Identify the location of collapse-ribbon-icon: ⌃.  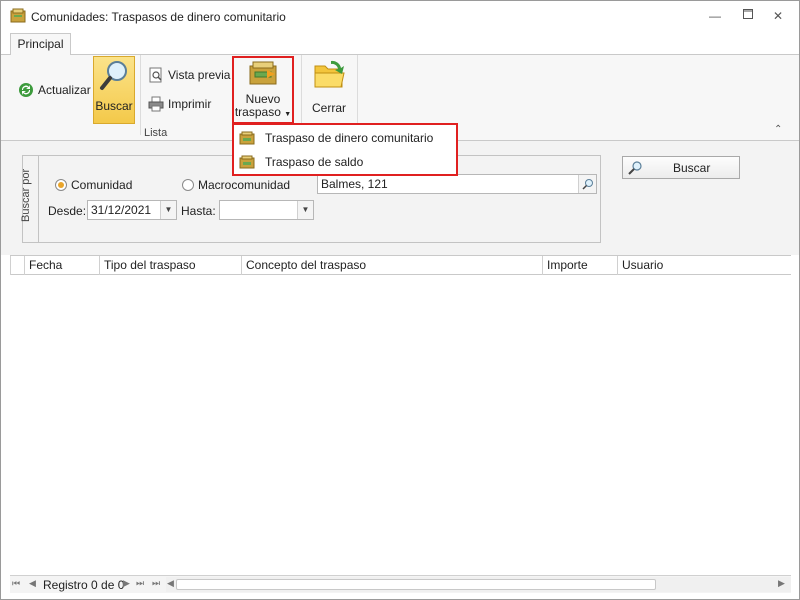
(778, 129).